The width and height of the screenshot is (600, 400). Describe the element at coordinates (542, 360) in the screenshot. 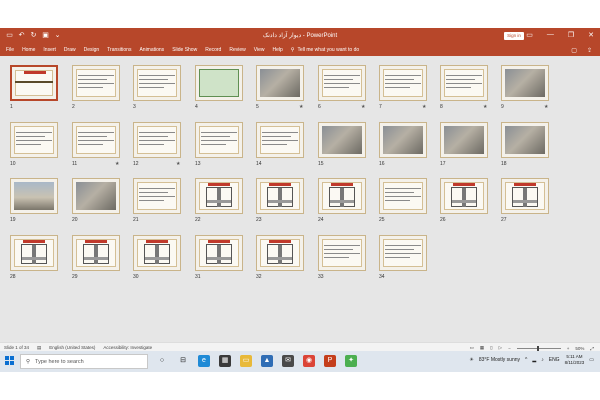

I see `volume-icon: ♪` at that location.